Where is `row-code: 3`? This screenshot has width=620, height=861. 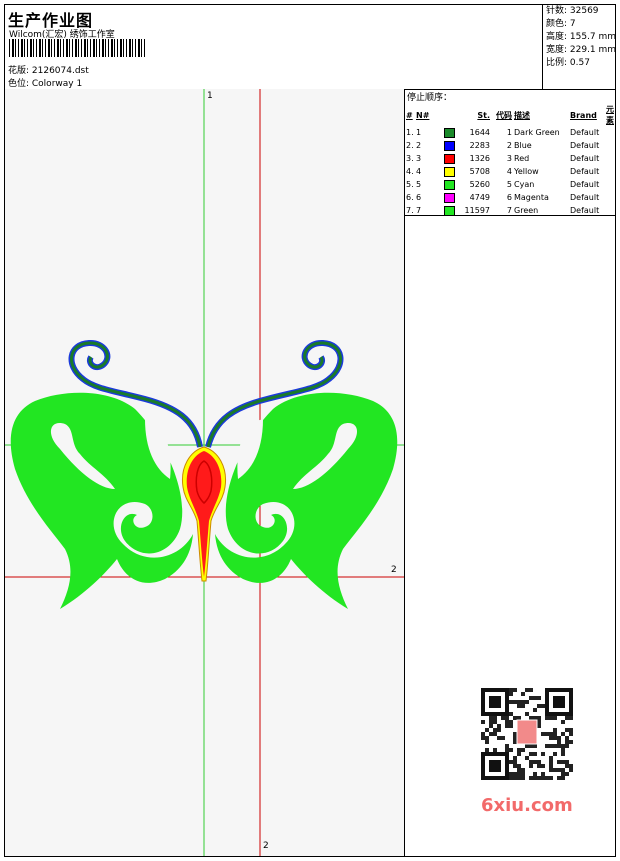 row-code: 3 is located at coordinates (419, 158).